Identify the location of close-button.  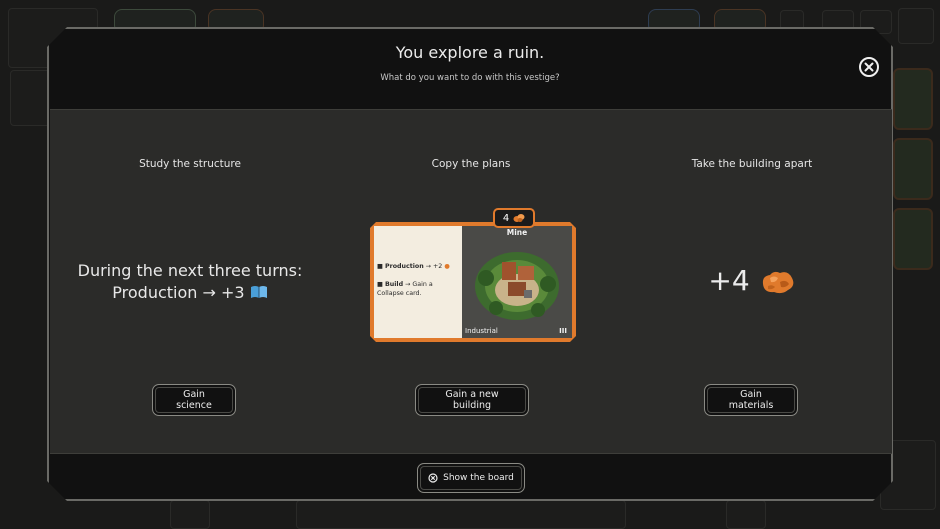
(869, 67).